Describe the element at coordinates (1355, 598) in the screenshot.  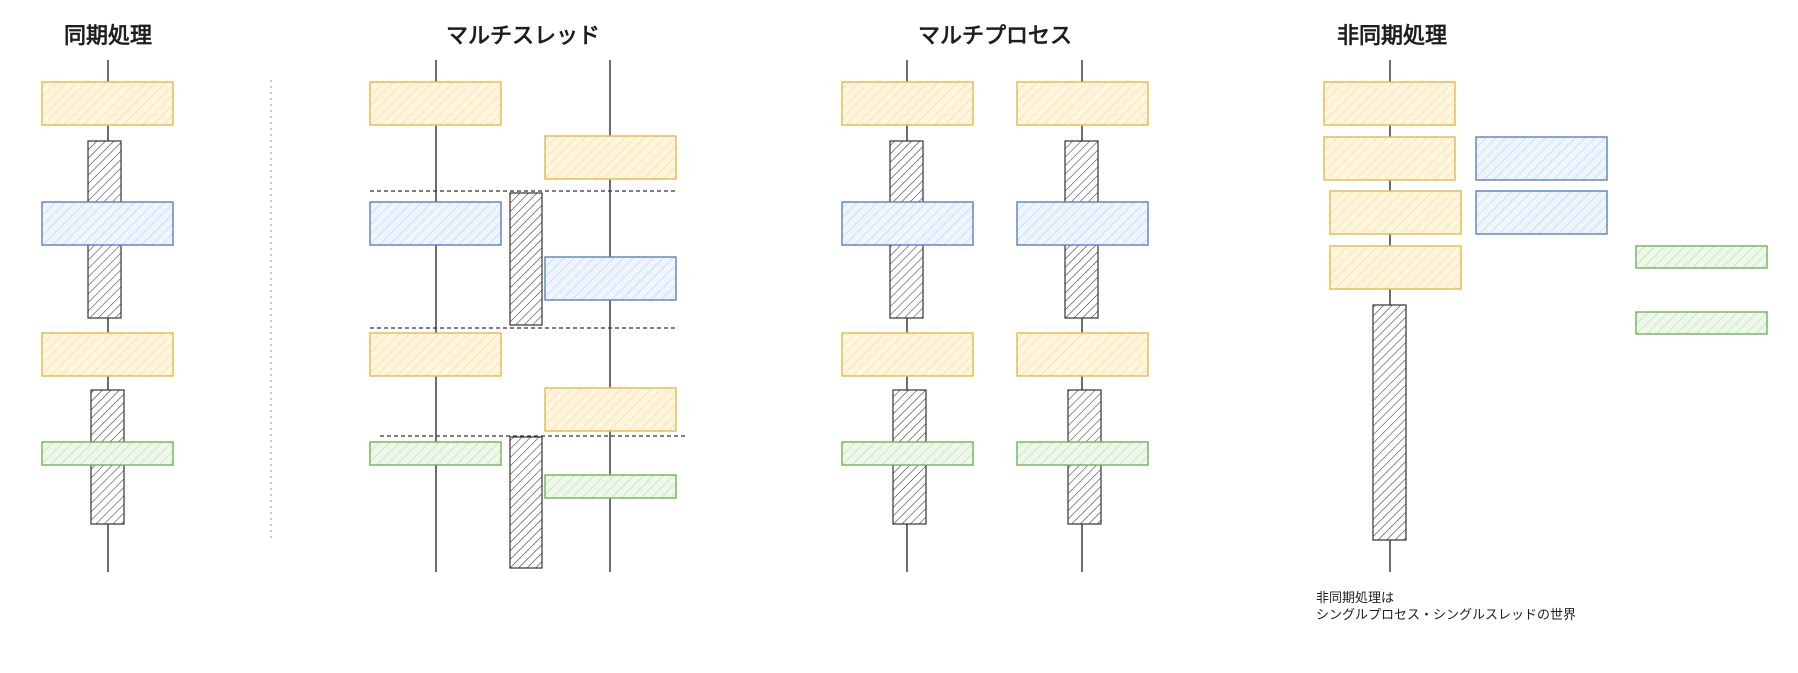
I see `async-note-line-1: 非同期処理は` at that location.